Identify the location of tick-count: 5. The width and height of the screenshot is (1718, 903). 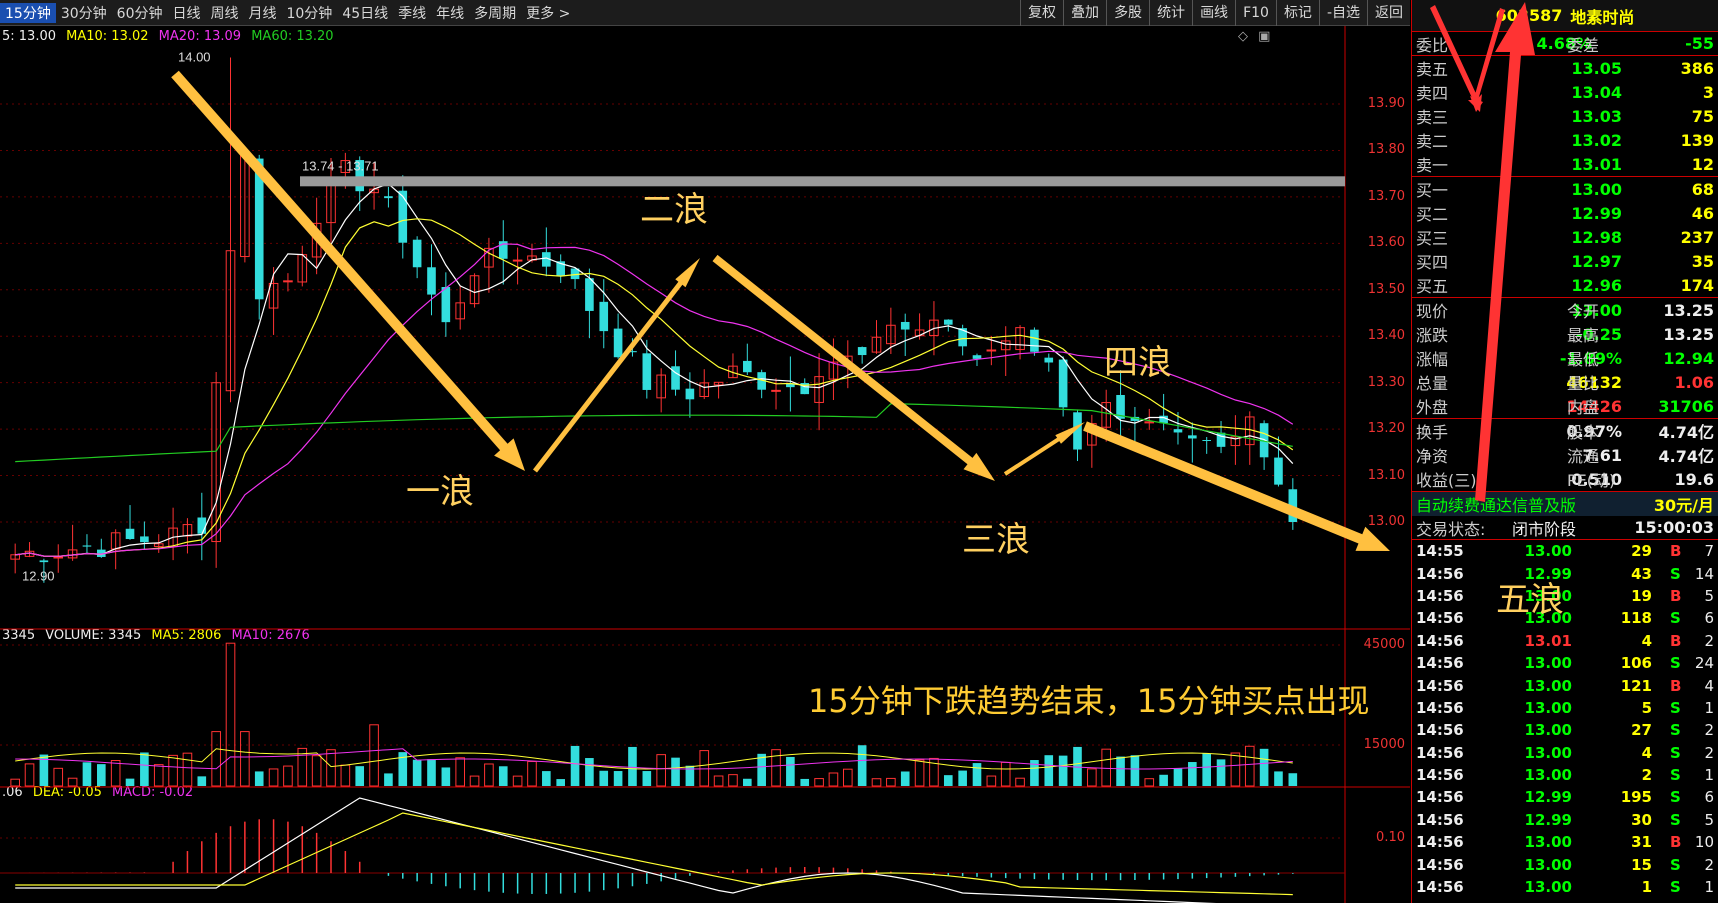
(1709, 595).